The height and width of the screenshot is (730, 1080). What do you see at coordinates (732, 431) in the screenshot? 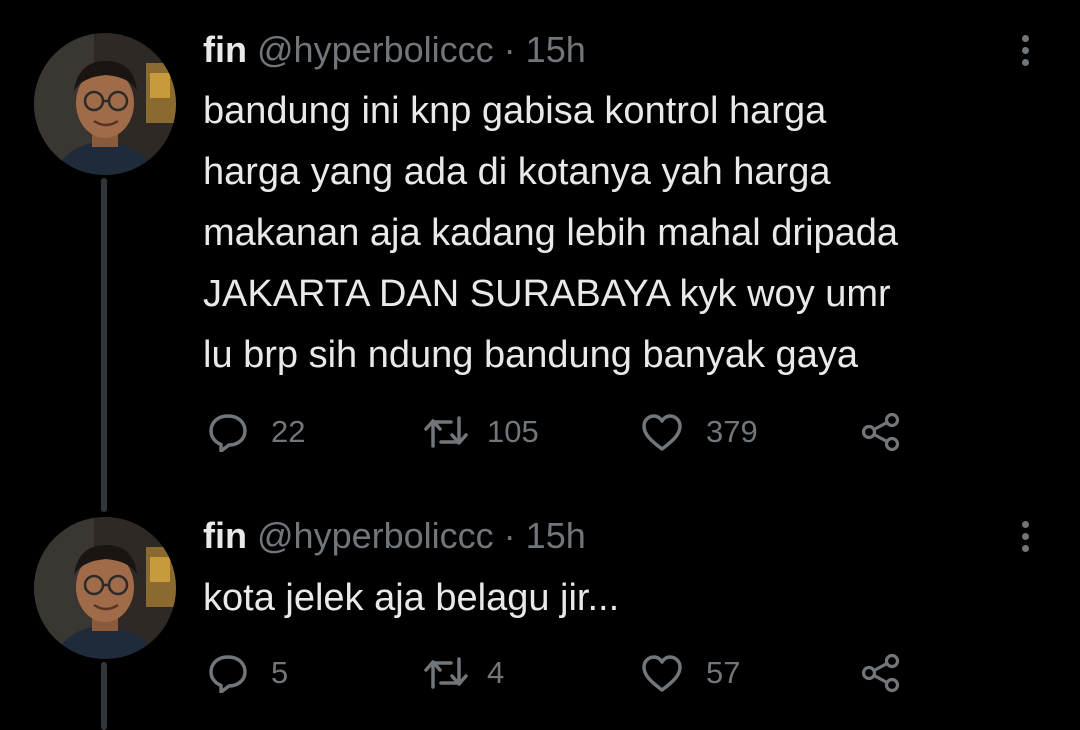
I see `like-count: 379` at bounding box center [732, 431].